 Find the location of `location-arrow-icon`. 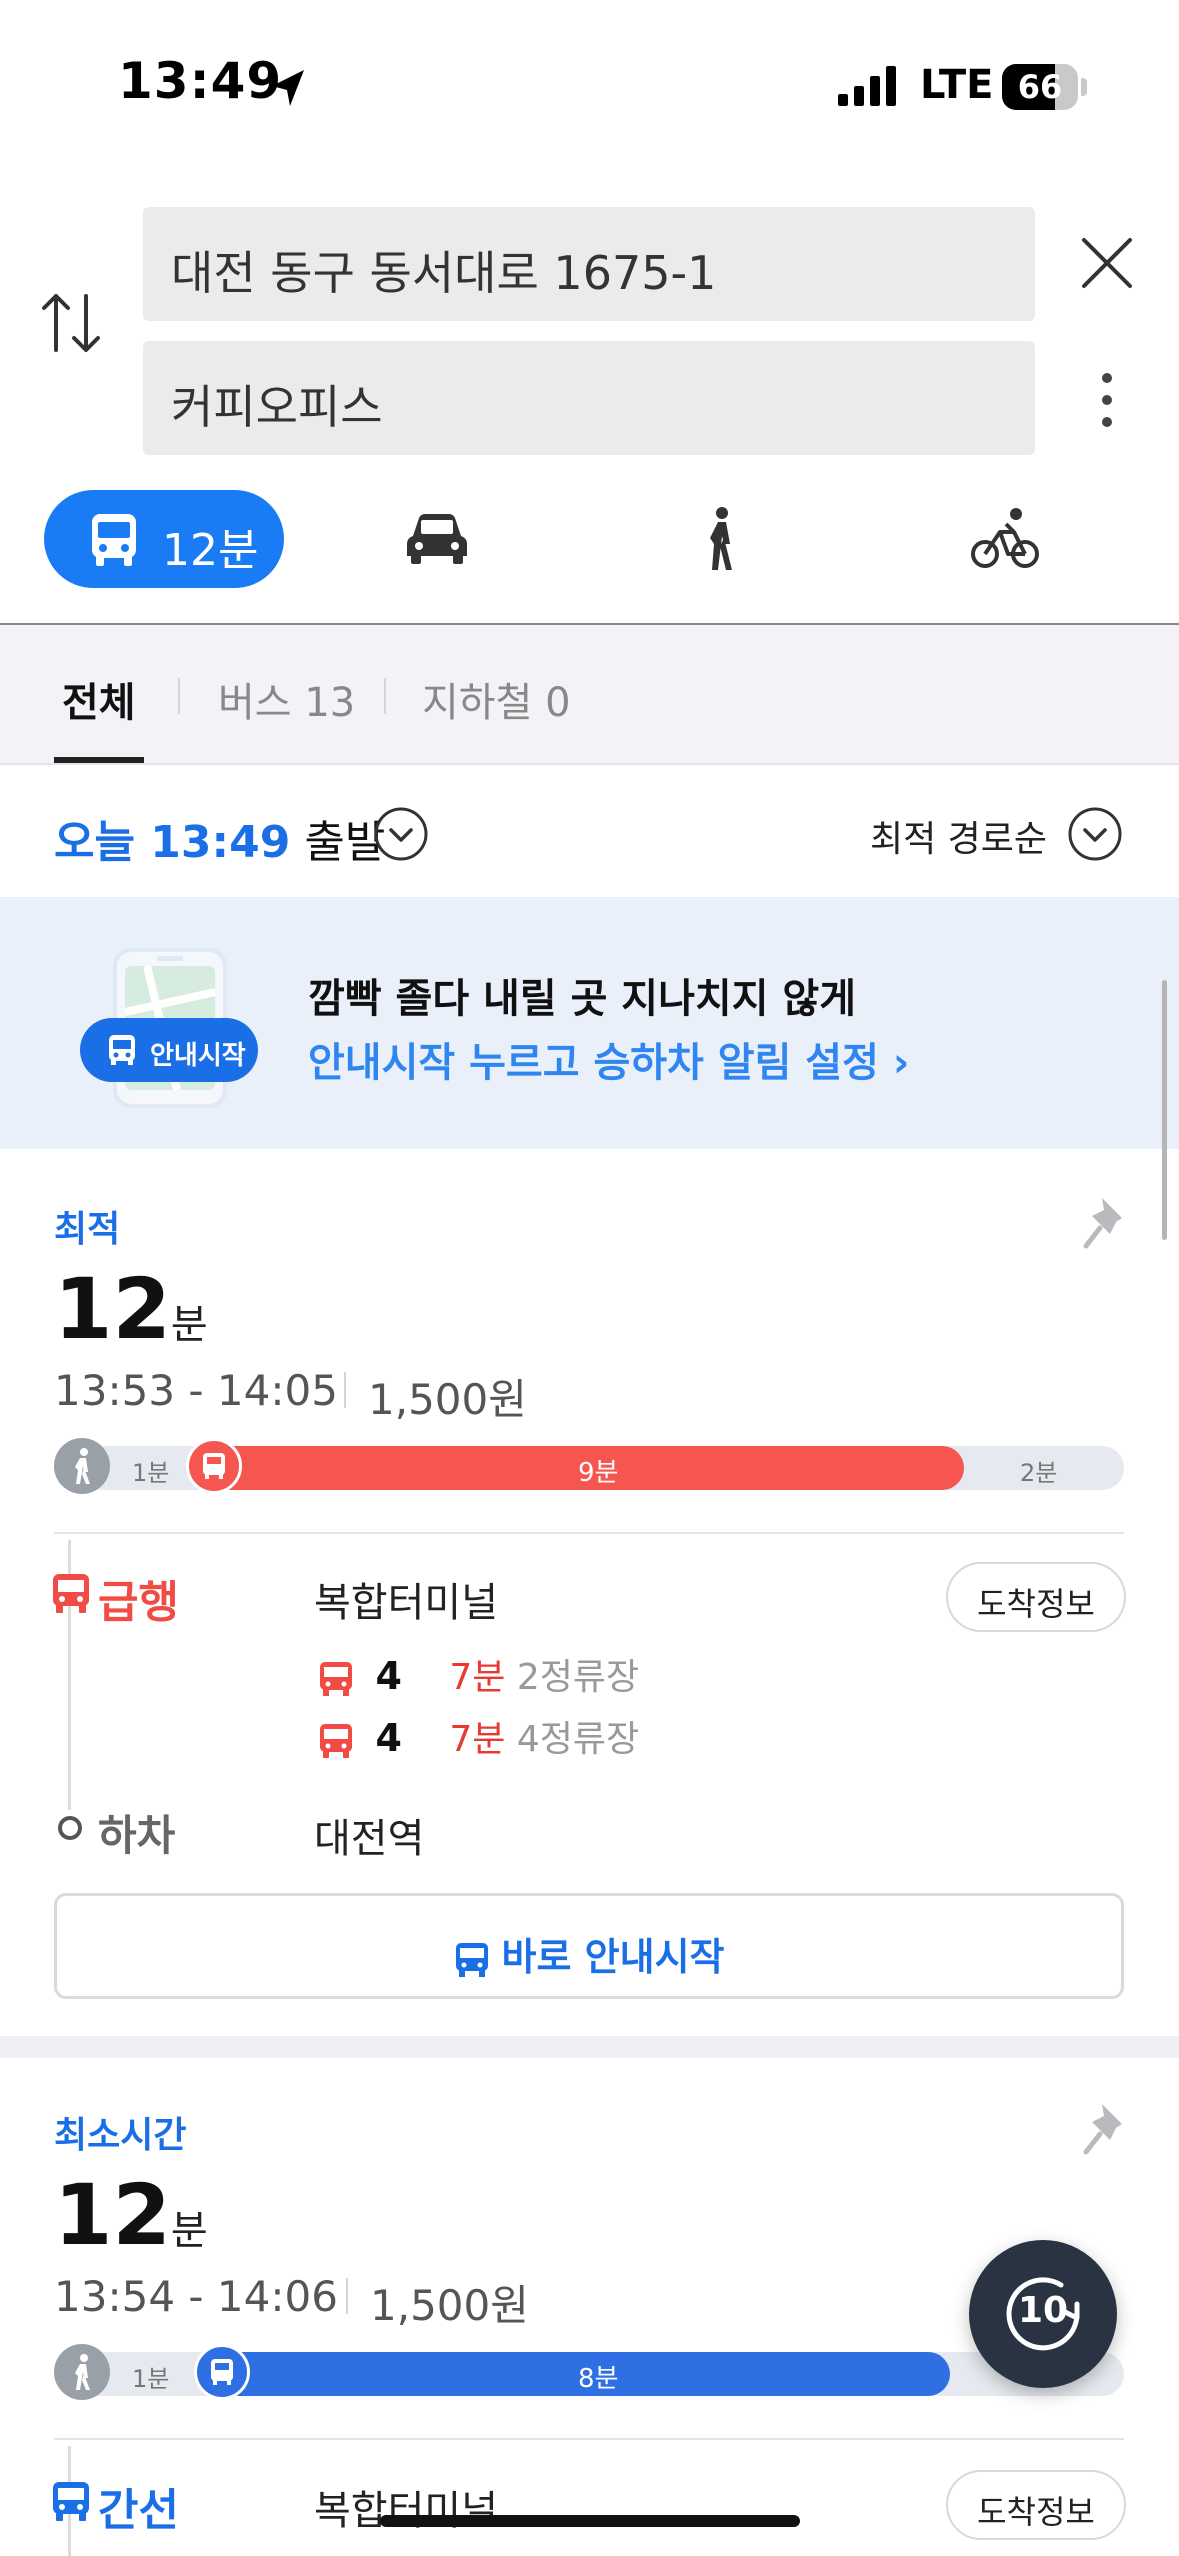

location-arrow-icon is located at coordinates (288, 88).